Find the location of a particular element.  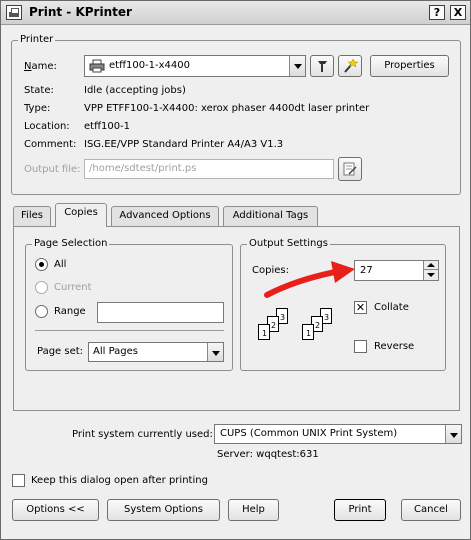

help-button-label: Help is located at coordinates (253, 509).